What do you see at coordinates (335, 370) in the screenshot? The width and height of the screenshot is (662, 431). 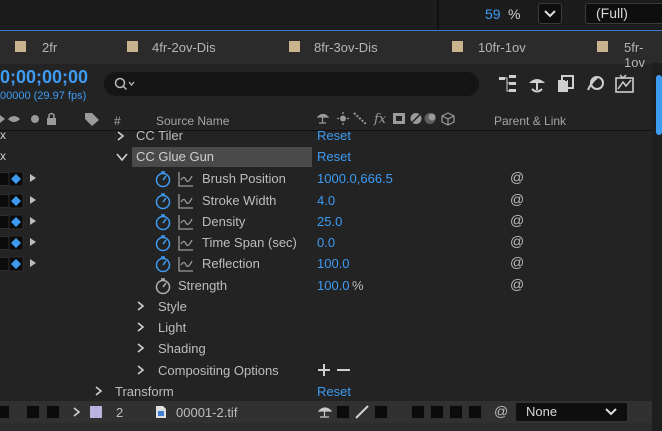 I see `add-remove-mask-icons` at bounding box center [335, 370].